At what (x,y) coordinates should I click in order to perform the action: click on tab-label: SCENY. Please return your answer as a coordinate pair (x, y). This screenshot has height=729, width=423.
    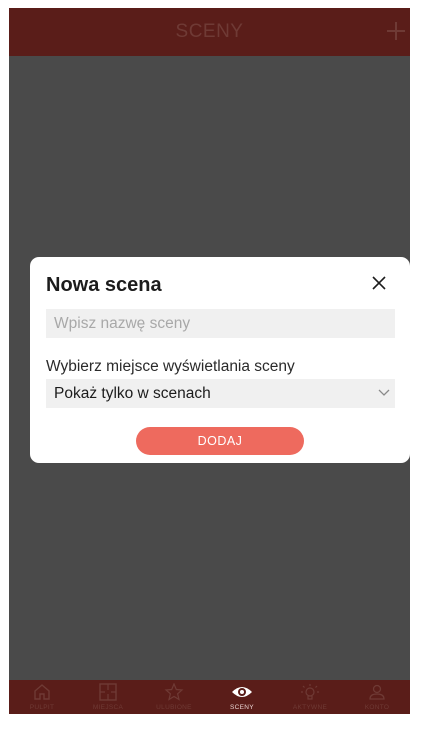
    Looking at the image, I should click on (242, 707).